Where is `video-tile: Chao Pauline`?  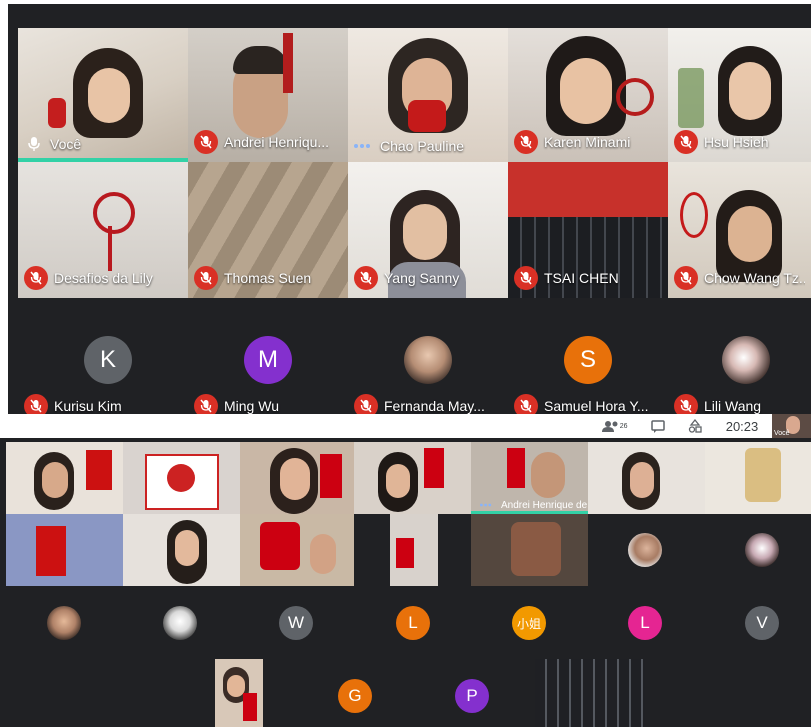 video-tile: Chao Pauline is located at coordinates (428, 95).